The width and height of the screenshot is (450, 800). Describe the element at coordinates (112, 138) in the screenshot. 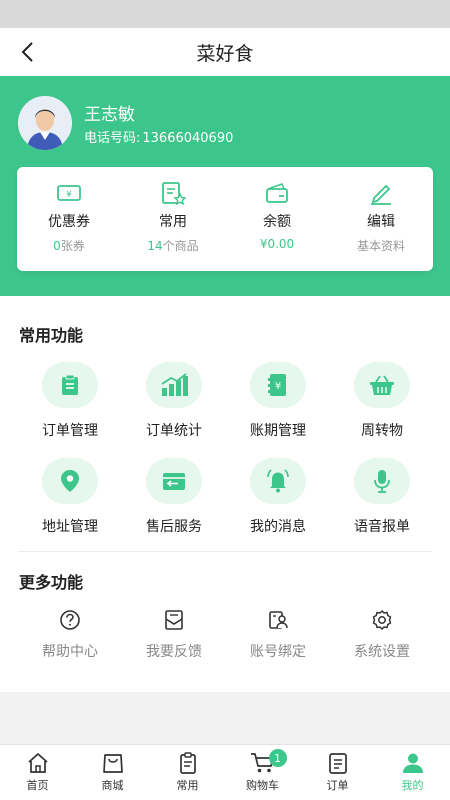

I see `phone-label: 电话号码:` at that location.